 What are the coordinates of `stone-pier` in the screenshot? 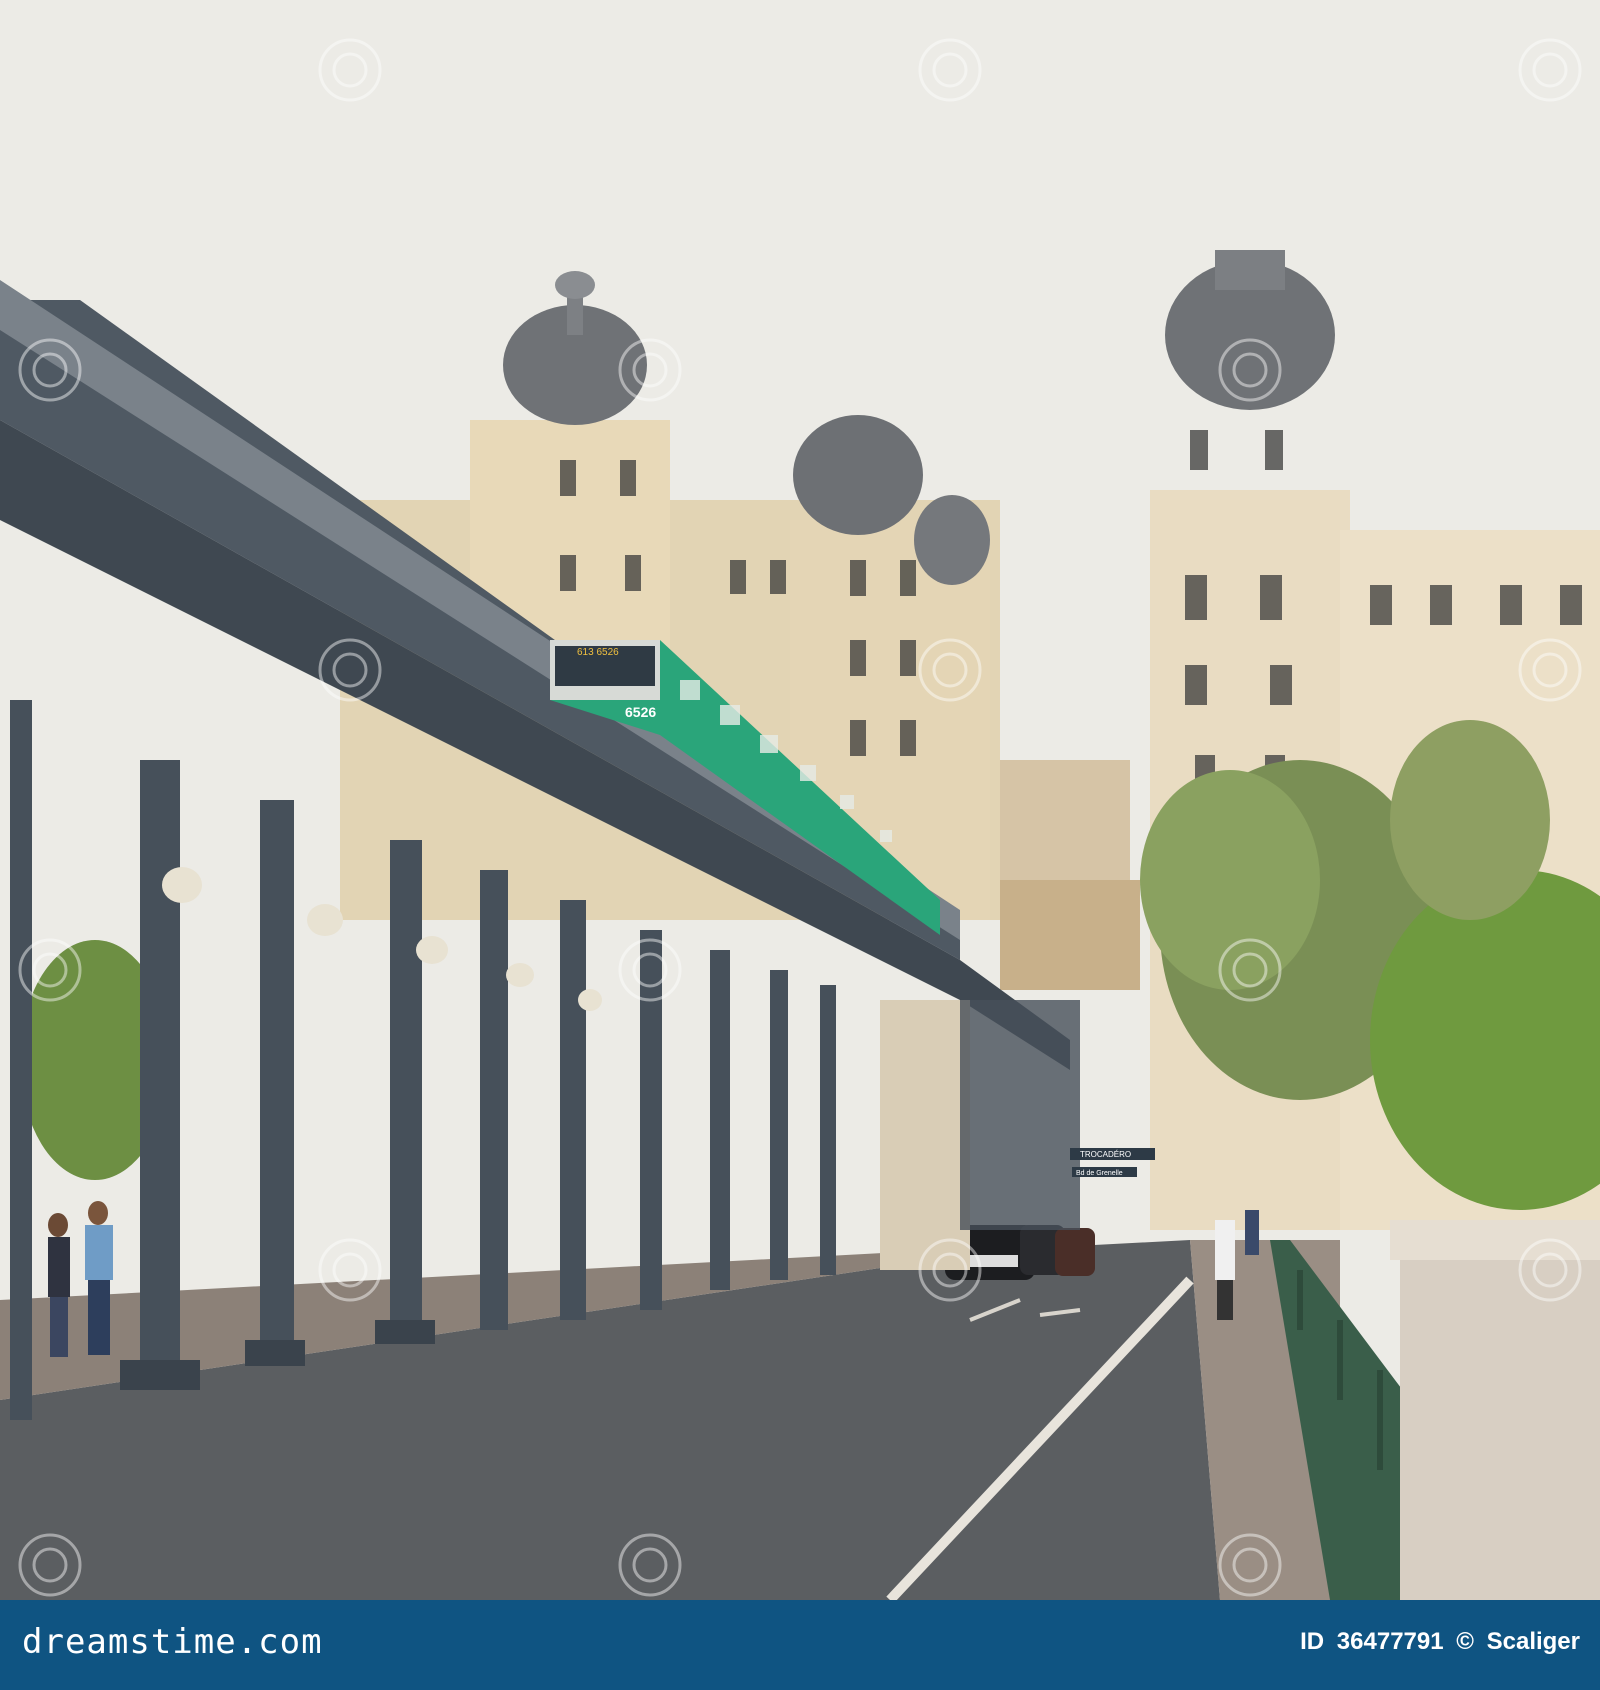 It's located at (925, 1135).